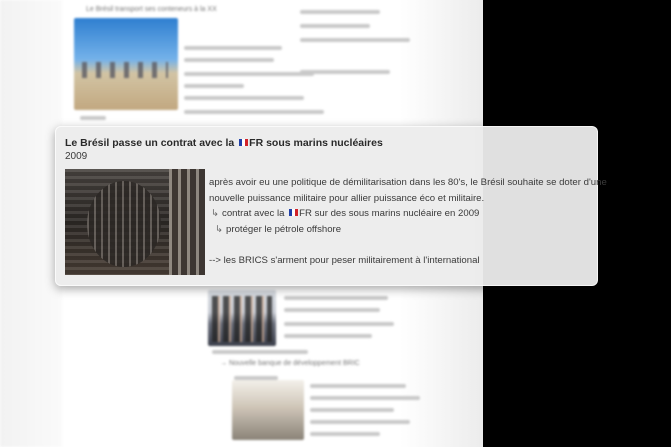 This screenshot has height=447, width=671. I want to click on power-plant-image, so click(126, 64).